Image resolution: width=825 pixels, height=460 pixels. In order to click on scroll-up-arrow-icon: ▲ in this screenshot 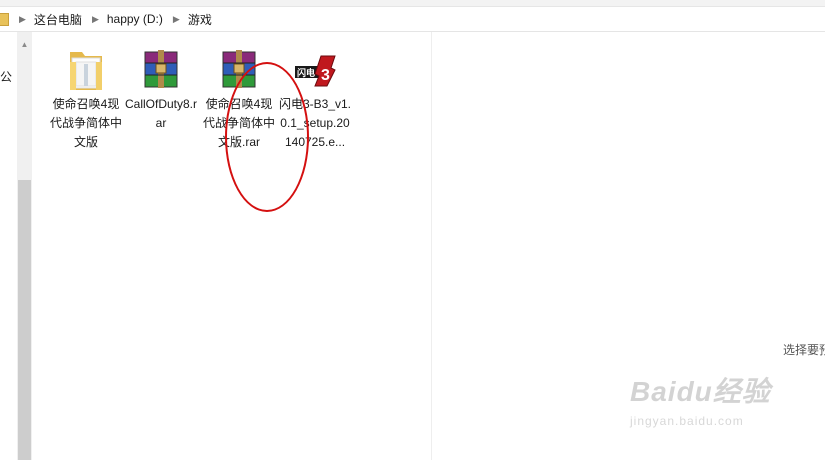, I will do `click(24, 45)`.